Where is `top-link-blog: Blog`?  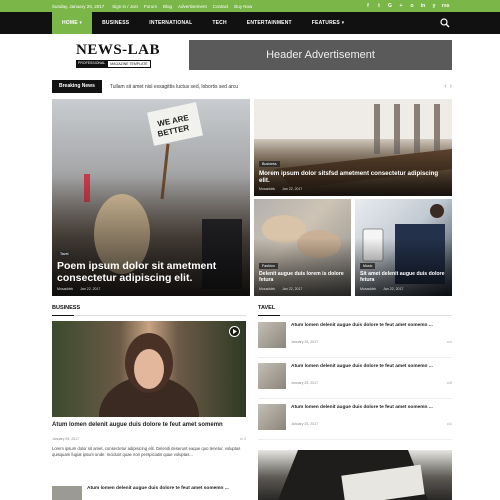 top-link-blog: Blog is located at coordinates (167, 6).